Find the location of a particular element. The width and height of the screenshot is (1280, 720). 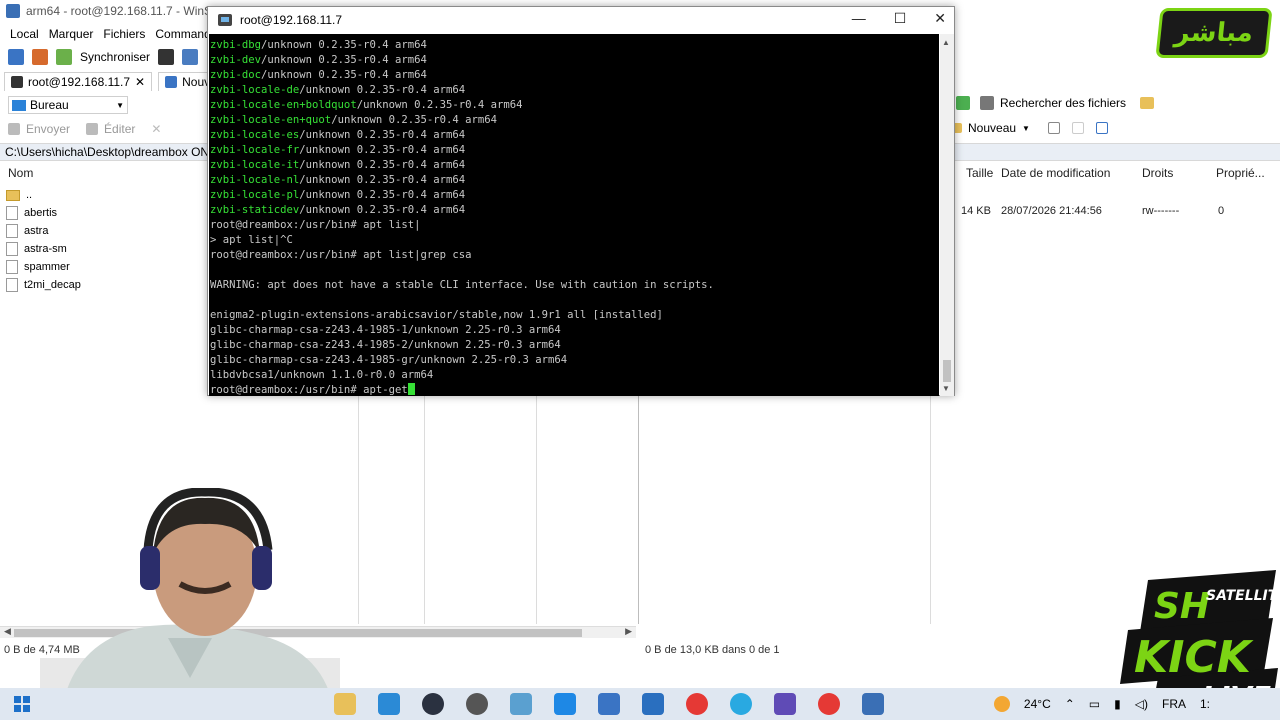

terminal-line-text: root@dreambox:/usr/bin# apt list| is located at coordinates (315, 225).